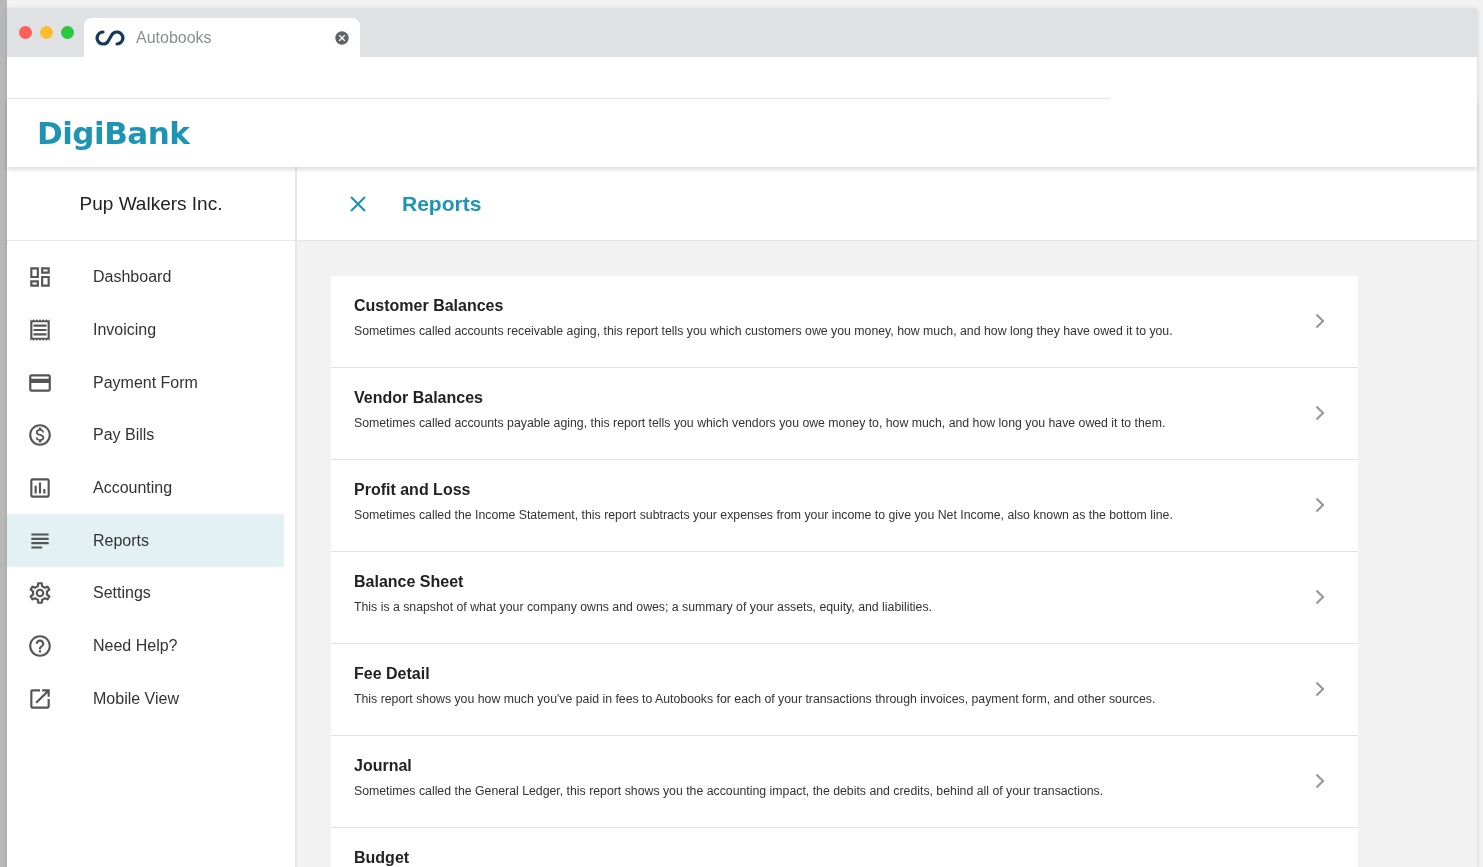 The width and height of the screenshot is (1483, 867). Describe the element at coordinates (110, 37) in the screenshot. I see `infinity-logo-icon` at that location.